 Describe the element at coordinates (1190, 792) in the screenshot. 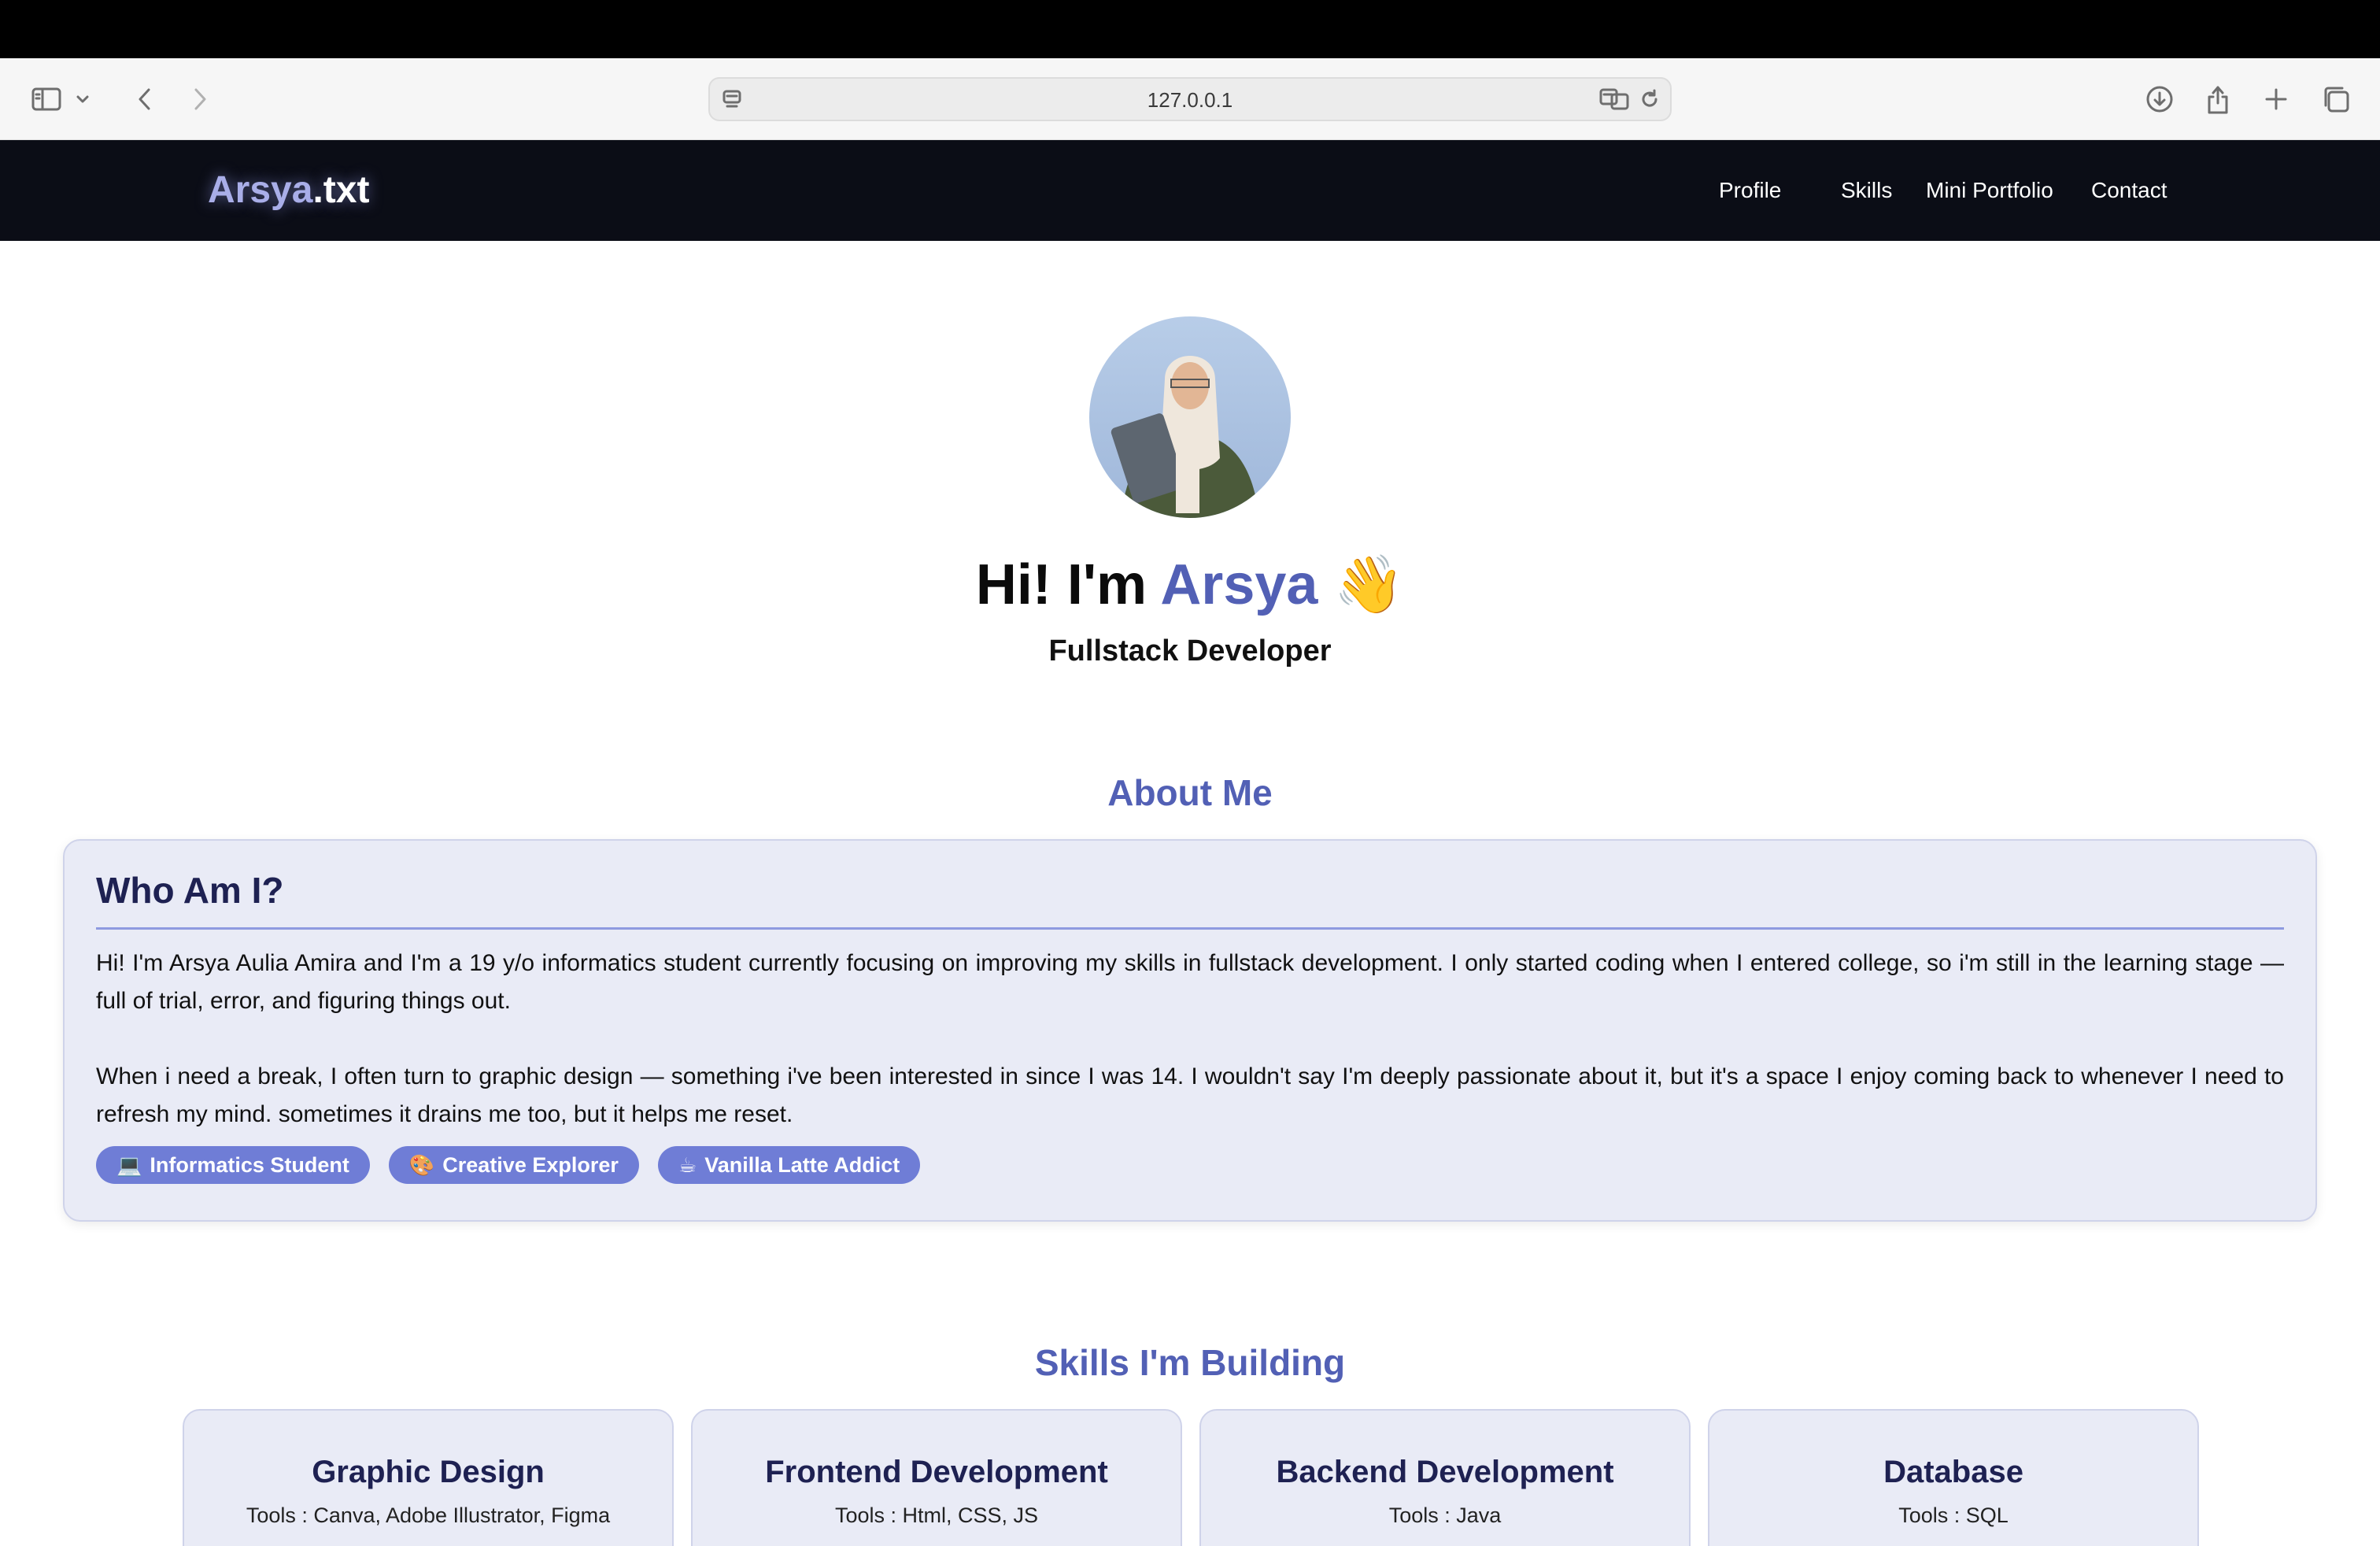

I see `about-section-title: About Me` at that location.